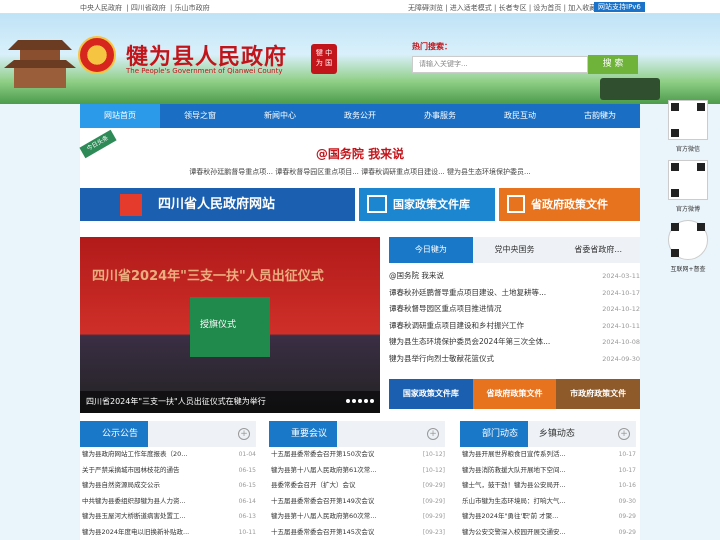 The height and width of the screenshot is (540, 720). Describe the element at coordinates (621, 309) in the screenshot. I see `news-date: 2024-10-12` at that location.